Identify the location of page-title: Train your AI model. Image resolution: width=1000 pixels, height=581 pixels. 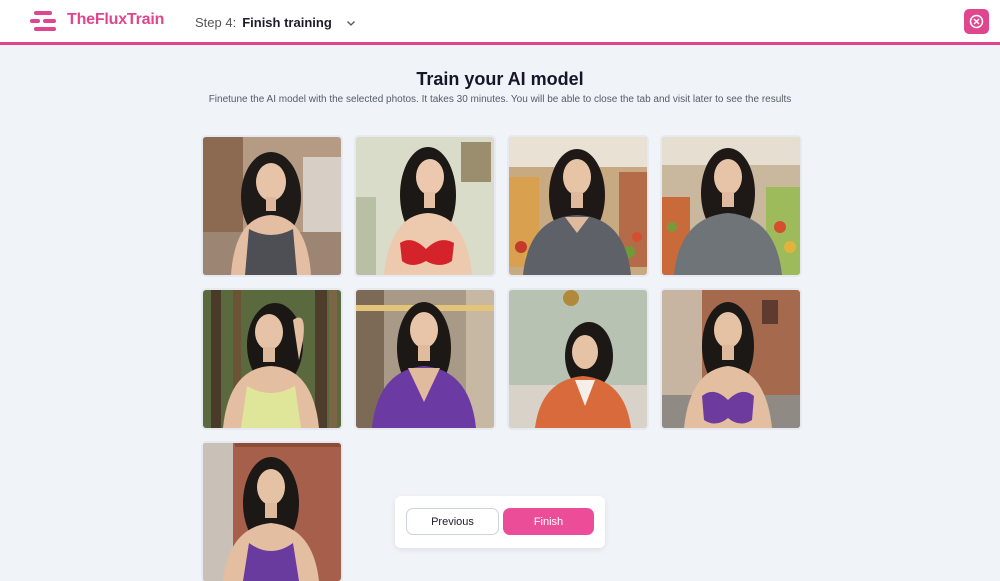
(500, 79).